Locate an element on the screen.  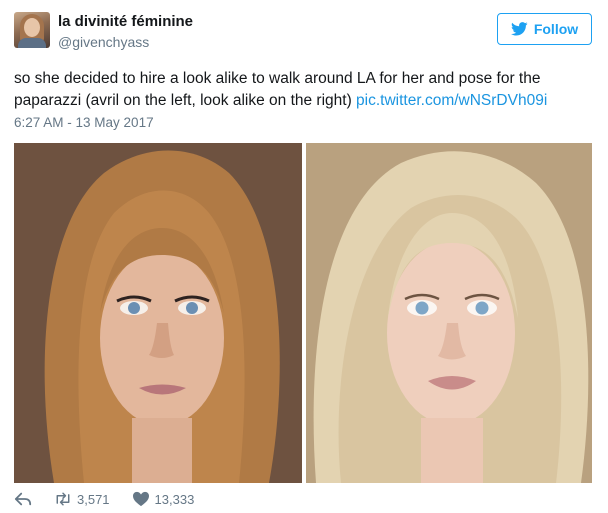
retweet-icon is located at coordinates (63, 499).